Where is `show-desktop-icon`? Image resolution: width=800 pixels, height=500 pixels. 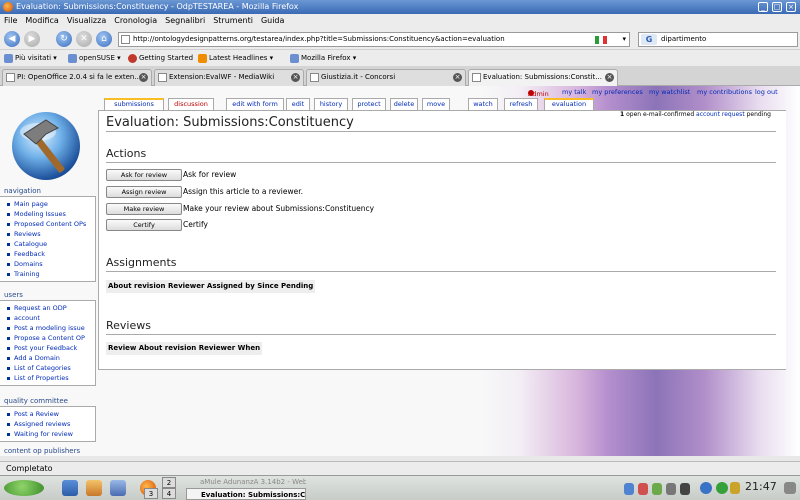 show-desktop-icon is located at coordinates (70, 488).